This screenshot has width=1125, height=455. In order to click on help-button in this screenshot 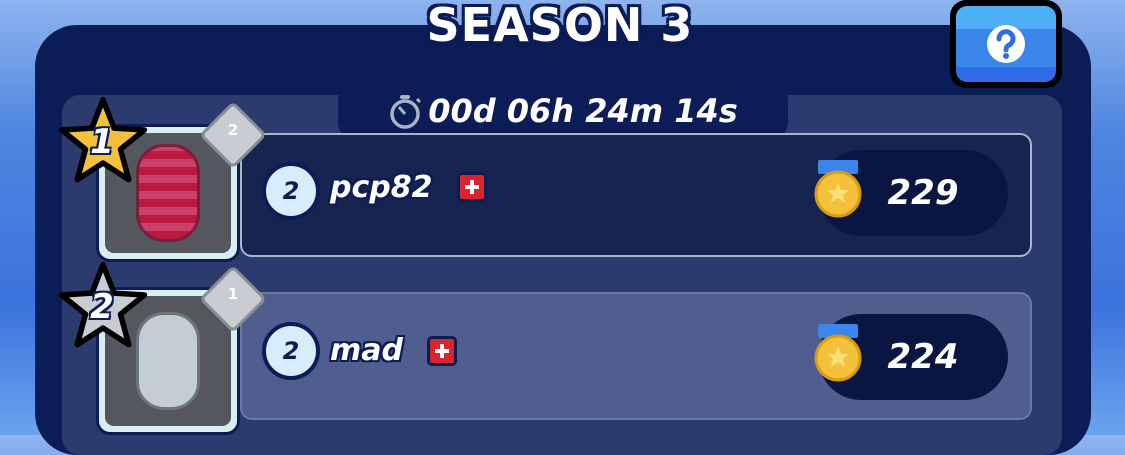, I will do `click(1006, 44)`.